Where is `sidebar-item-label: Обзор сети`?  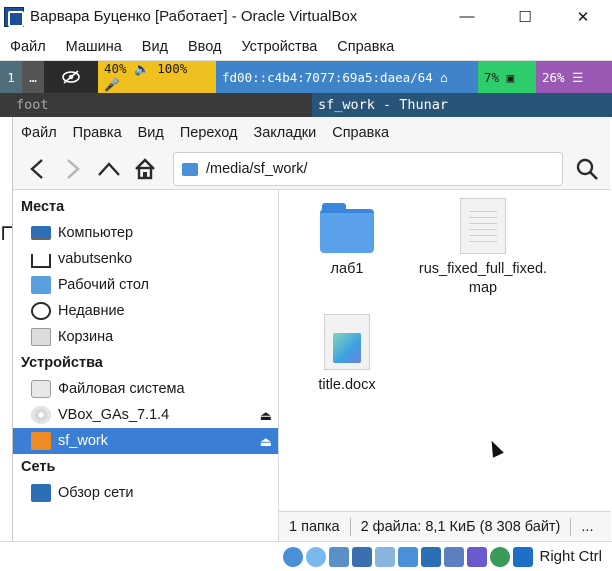
sidebar-item-label: Обзор сети is located at coordinates (96, 493).